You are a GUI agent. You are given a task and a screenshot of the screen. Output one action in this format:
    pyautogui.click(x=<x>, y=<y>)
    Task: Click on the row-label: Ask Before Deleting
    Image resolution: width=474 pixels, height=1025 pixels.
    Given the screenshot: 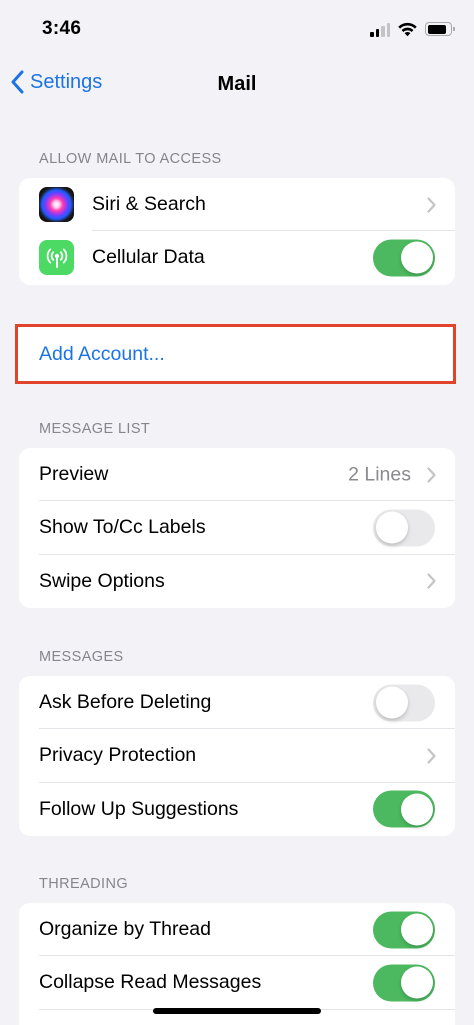 What is the action you would take?
    pyautogui.click(x=125, y=702)
    